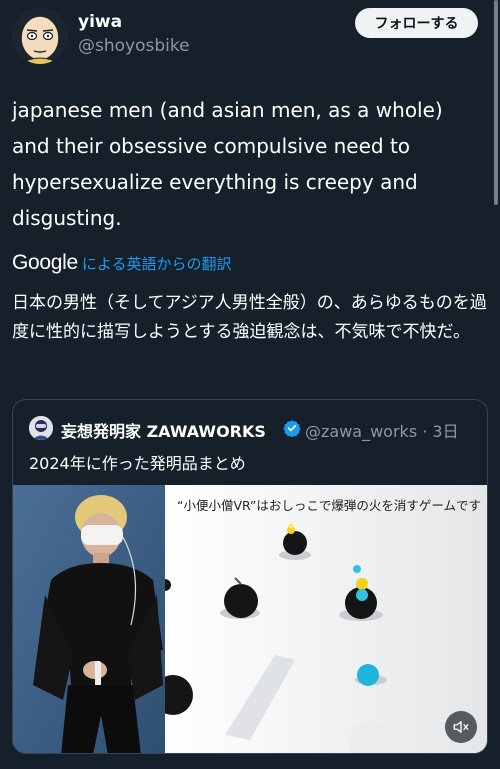  I want to click on translation-attribution: Google による英語からの翻訳, so click(121, 263).